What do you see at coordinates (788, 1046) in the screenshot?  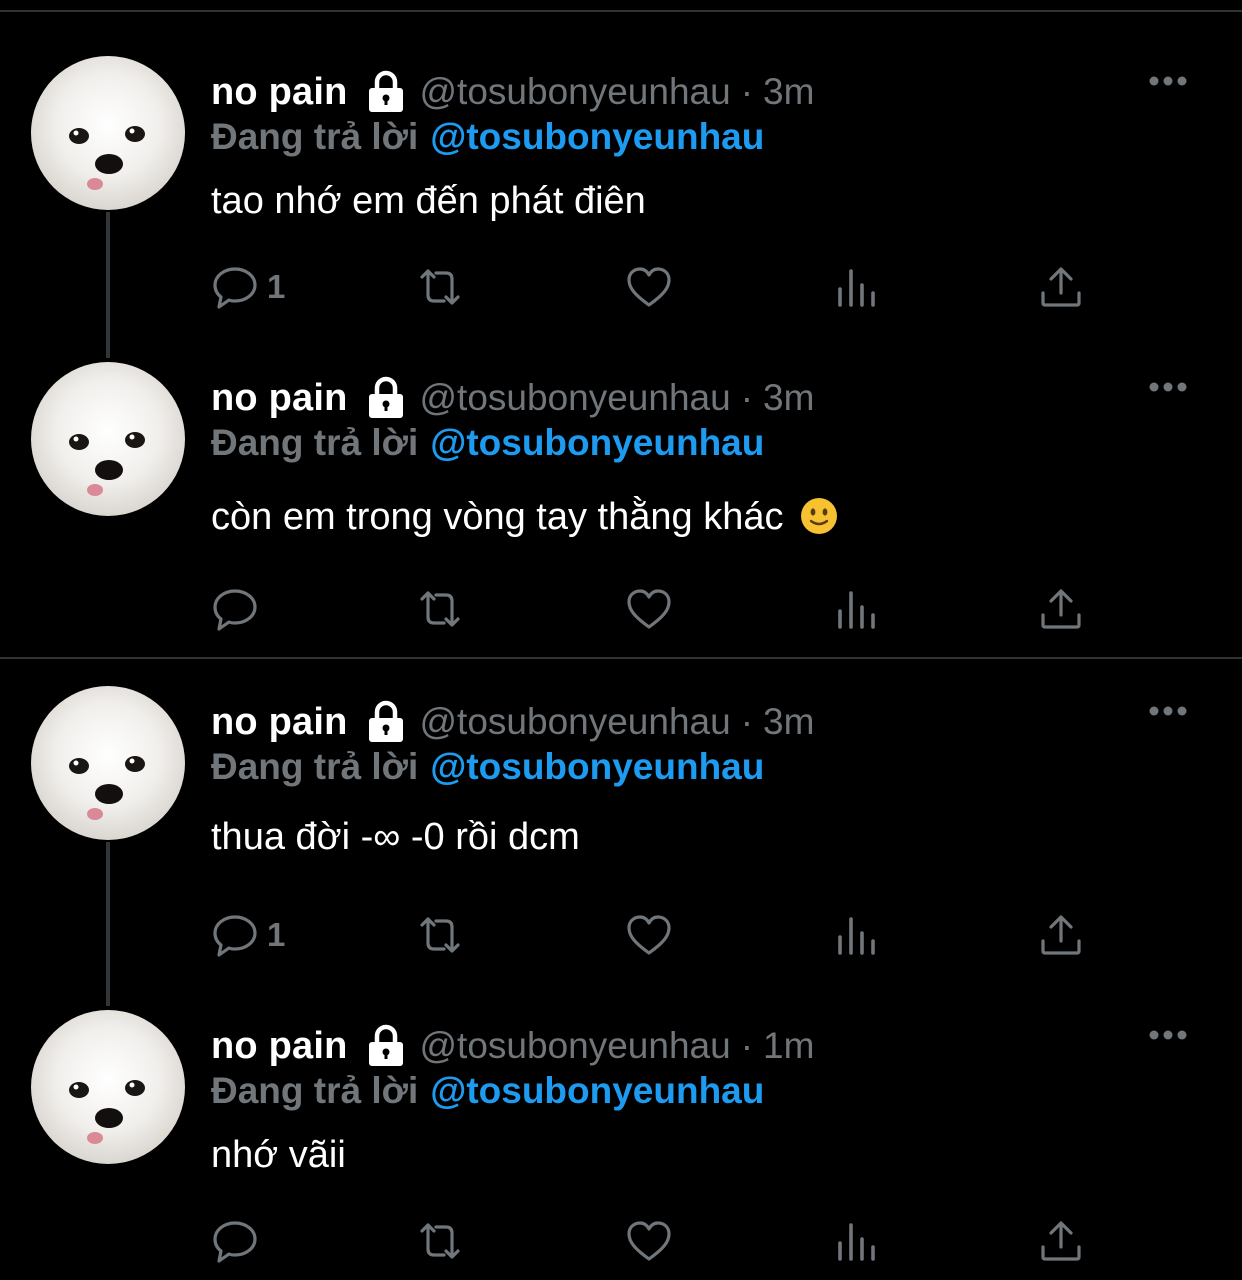 I see `timestamp: 1m` at bounding box center [788, 1046].